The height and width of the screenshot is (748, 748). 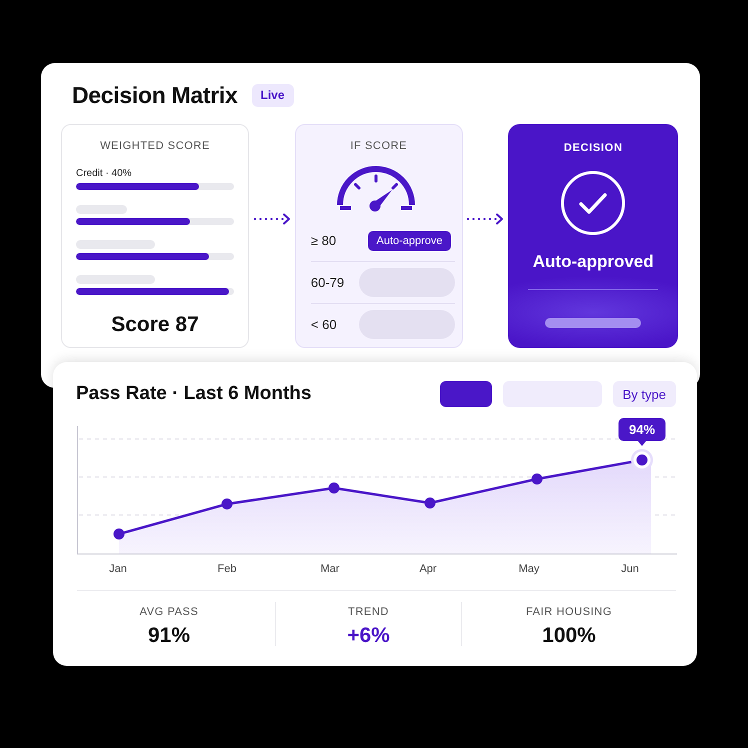 I want to click on stat-value: 100%, so click(x=569, y=636).